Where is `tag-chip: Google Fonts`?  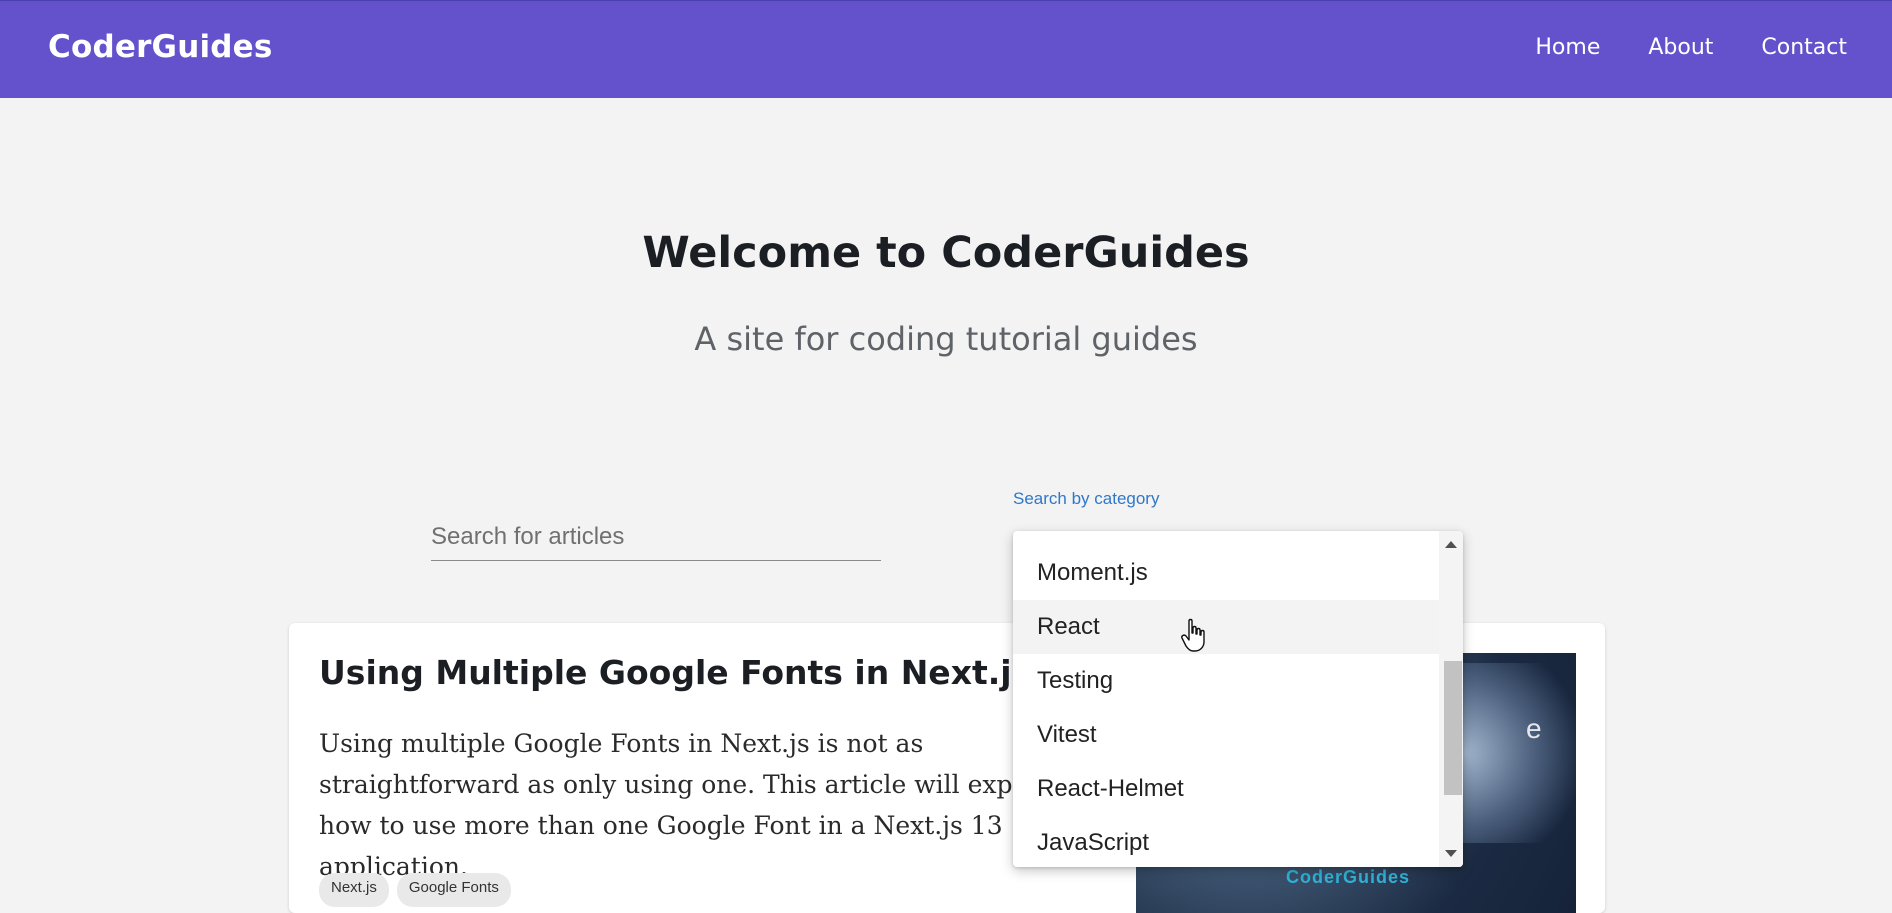 tag-chip: Google Fonts is located at coordinates (453, 890).